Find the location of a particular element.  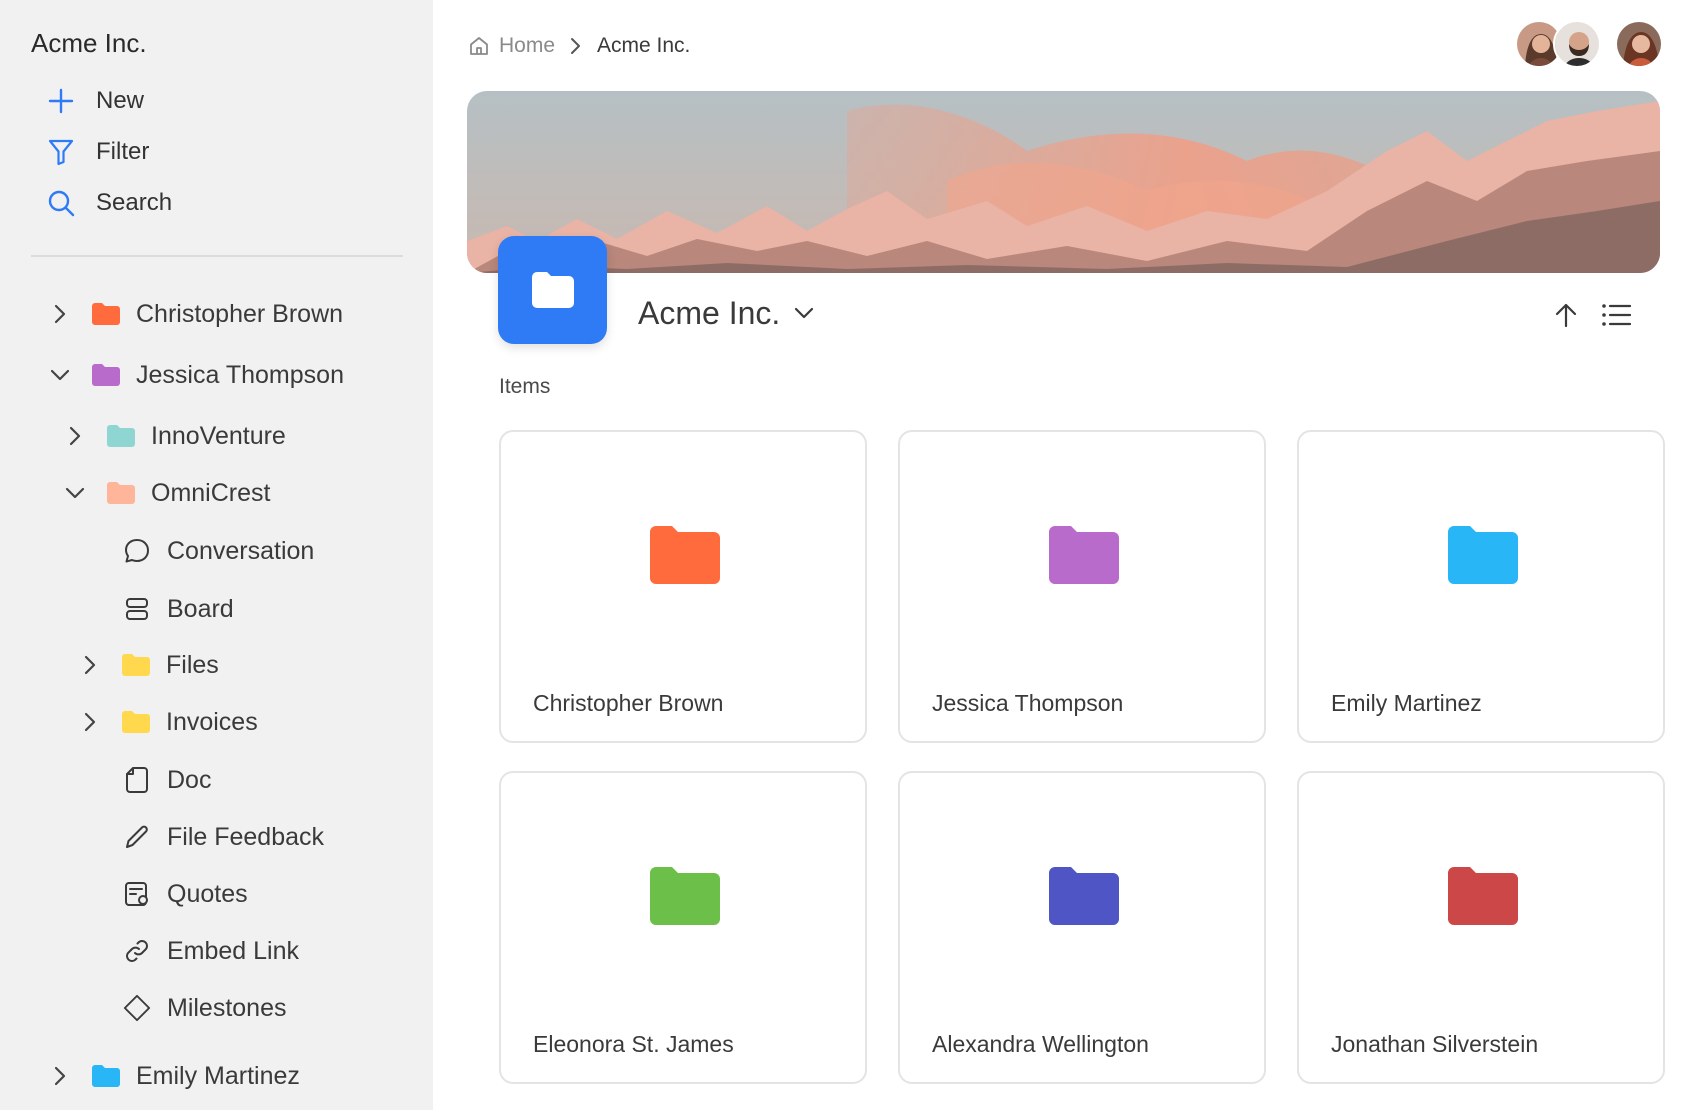

tree-item-files: Files is located at coordinates (148, 665).